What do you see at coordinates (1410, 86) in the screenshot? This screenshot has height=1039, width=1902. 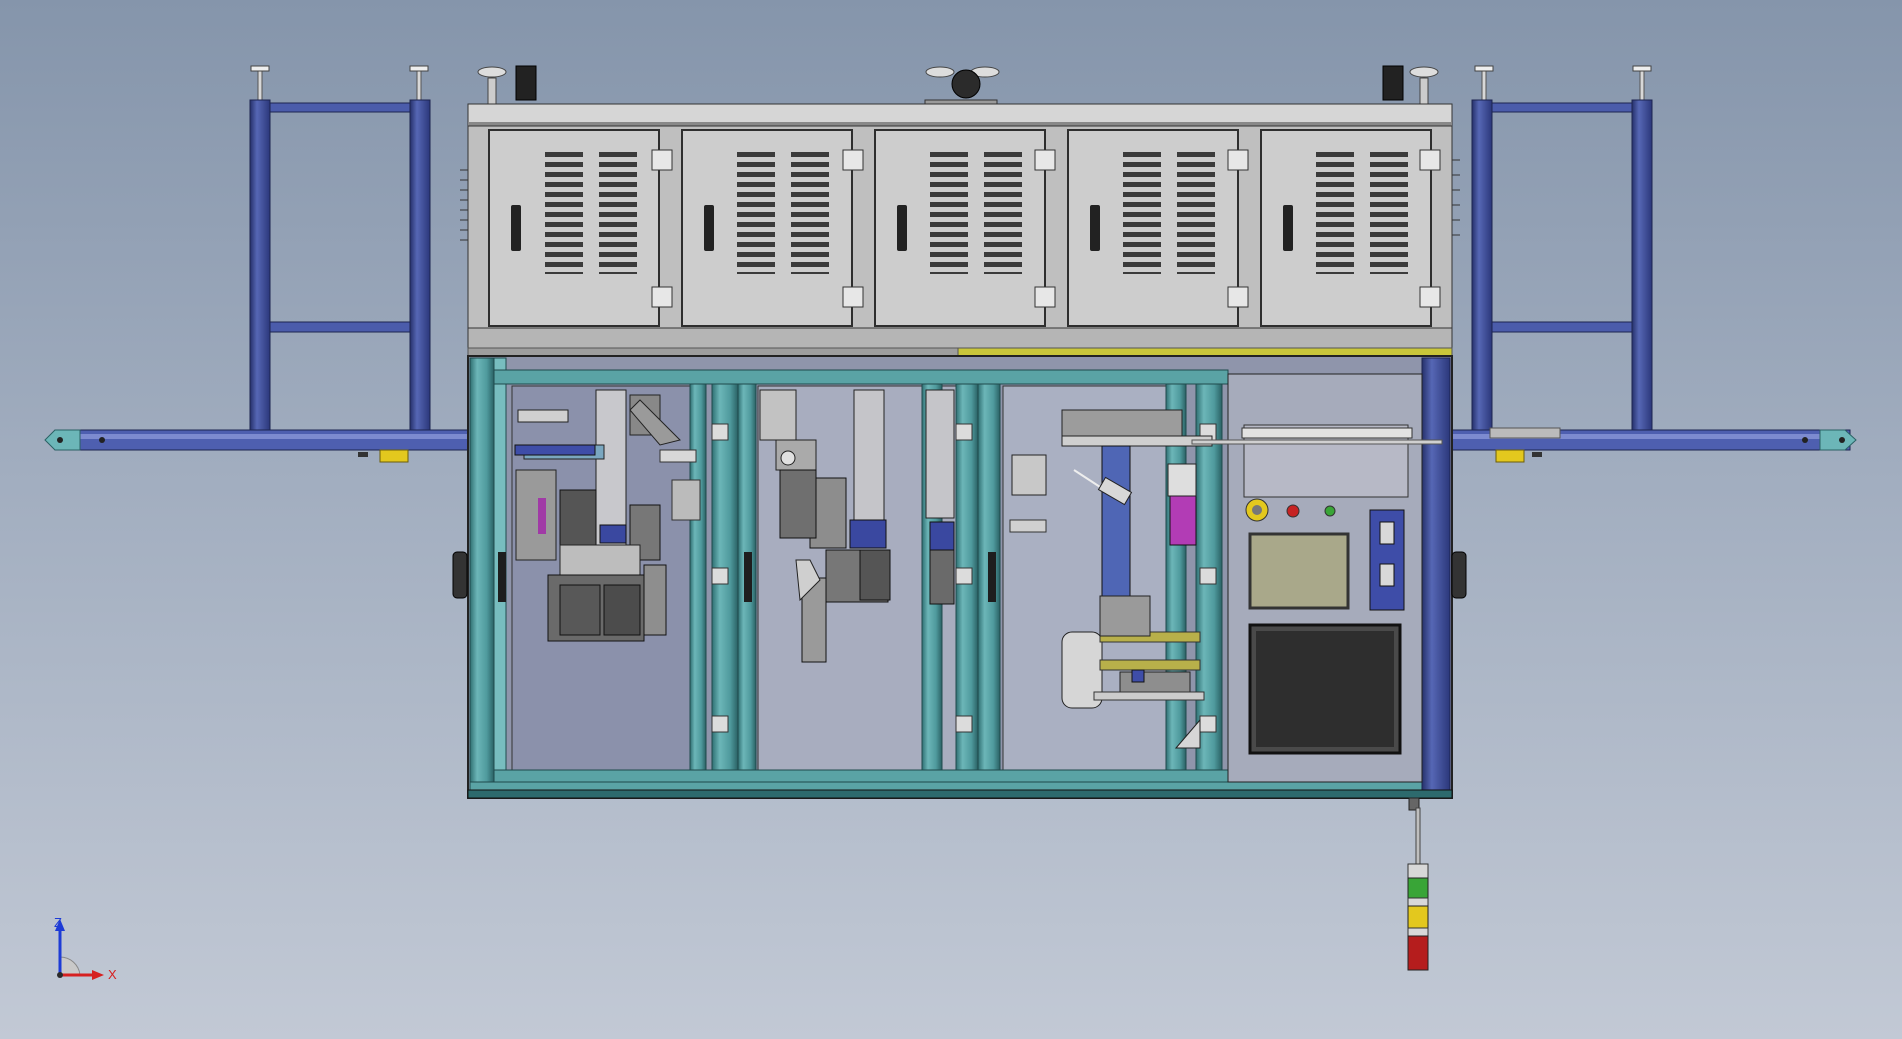 I see `lifting-eye-right` at bounding box center [1410, 86].